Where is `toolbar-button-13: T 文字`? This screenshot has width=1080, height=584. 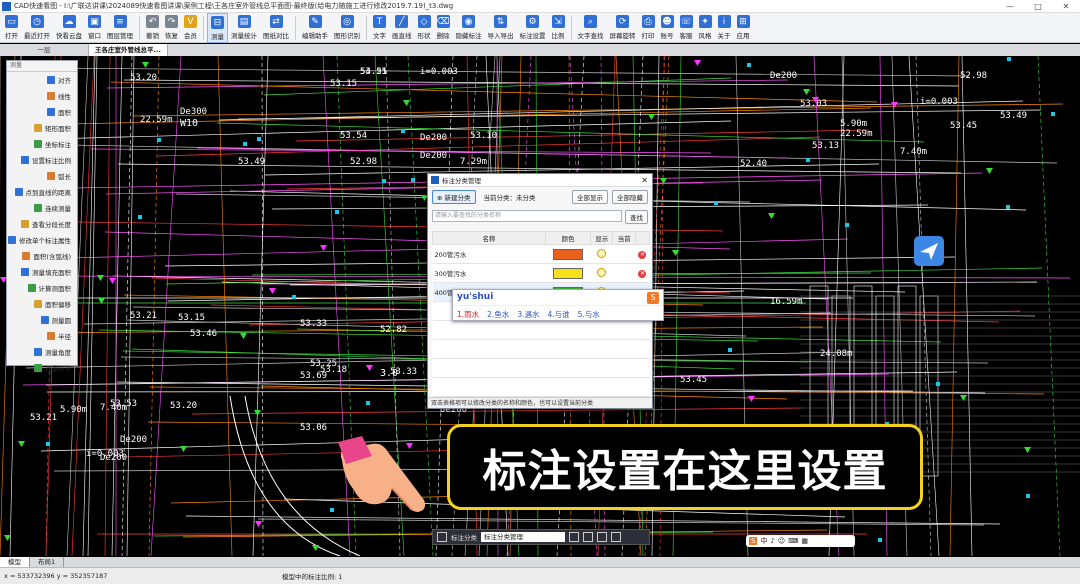
toolbar-button-13: T 文字 is located at coordinates (379, 28).